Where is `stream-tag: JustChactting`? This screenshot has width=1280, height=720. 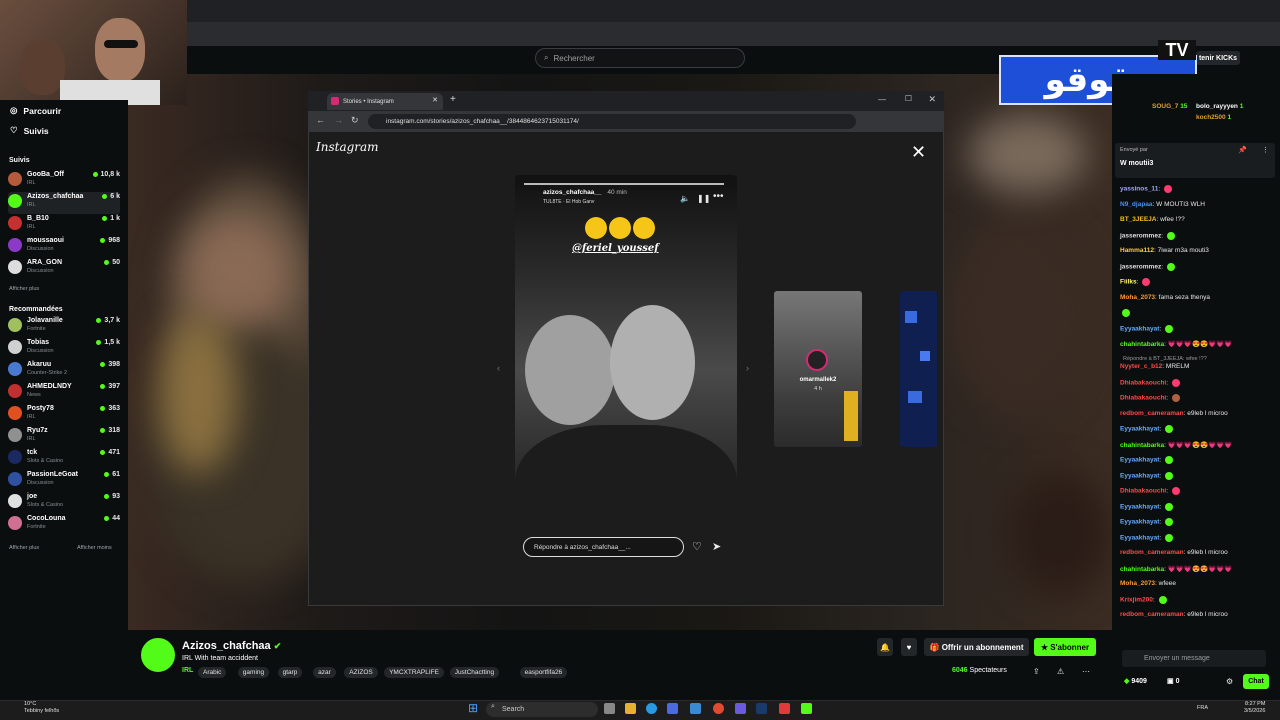
stream-tag: JustChactting is located at coordinates (474, 672).